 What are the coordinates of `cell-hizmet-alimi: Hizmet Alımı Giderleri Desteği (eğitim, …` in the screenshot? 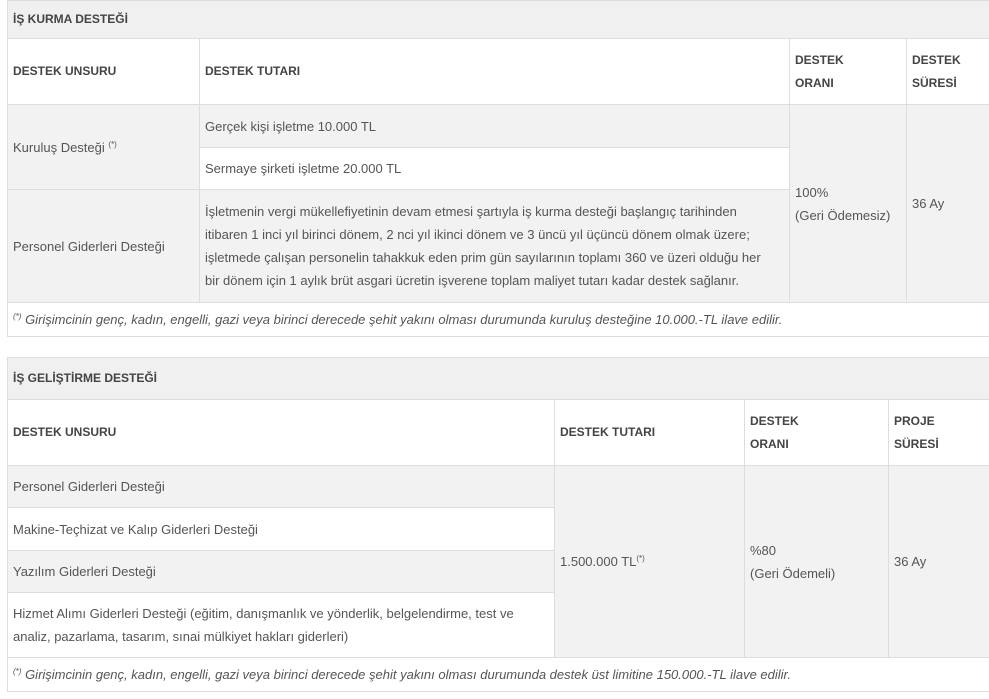 It's located at (281, 625).